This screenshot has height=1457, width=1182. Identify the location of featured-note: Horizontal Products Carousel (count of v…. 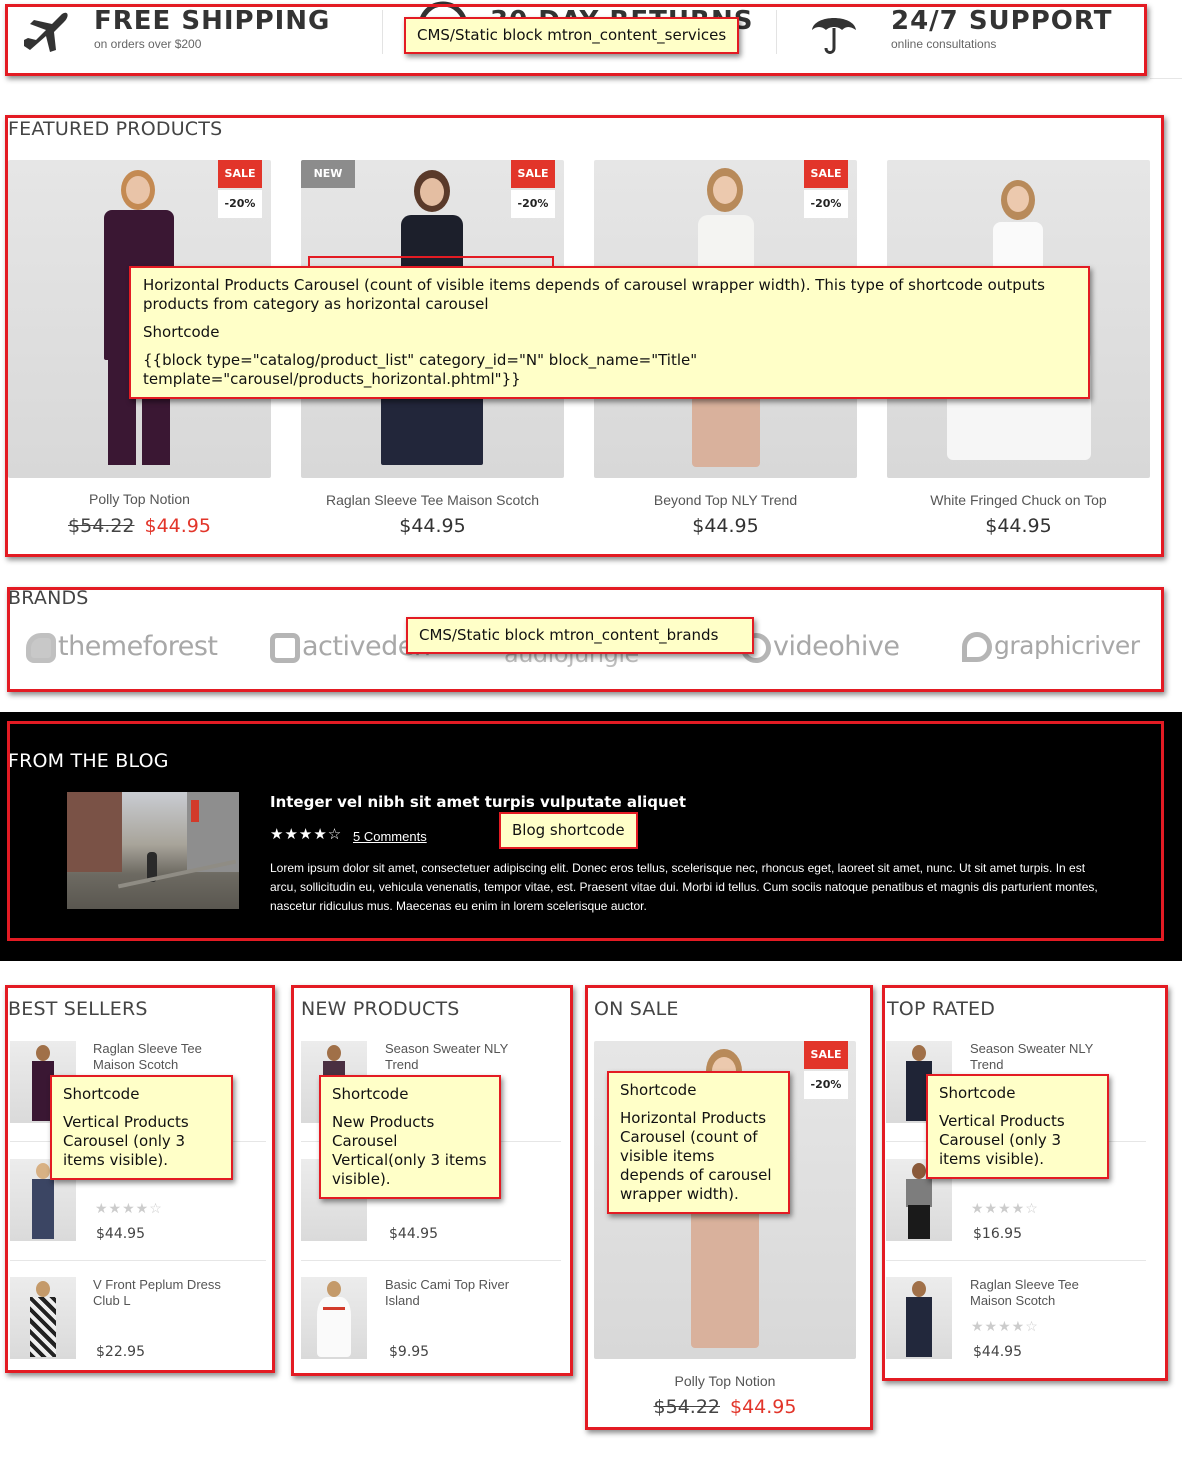
(609, 332).